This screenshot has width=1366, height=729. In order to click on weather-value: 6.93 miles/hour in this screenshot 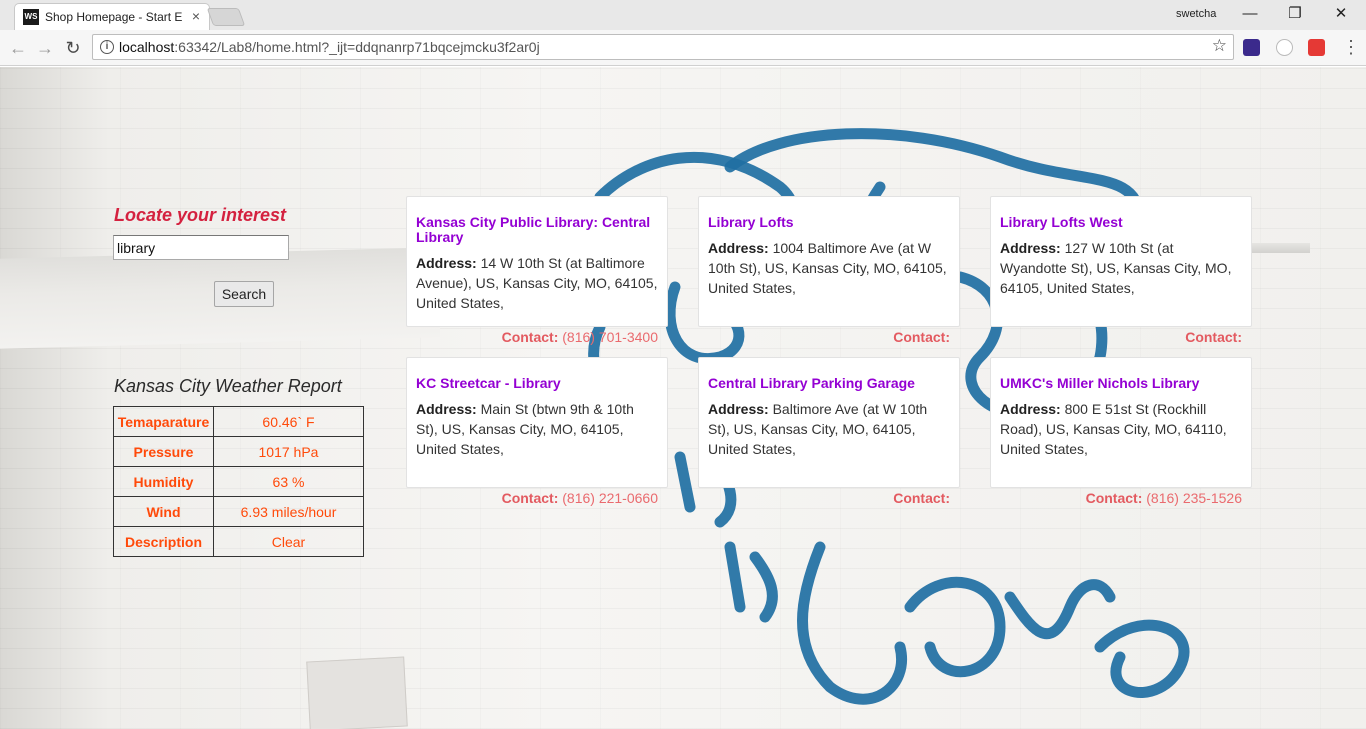, I will do `click(288, 511)`.